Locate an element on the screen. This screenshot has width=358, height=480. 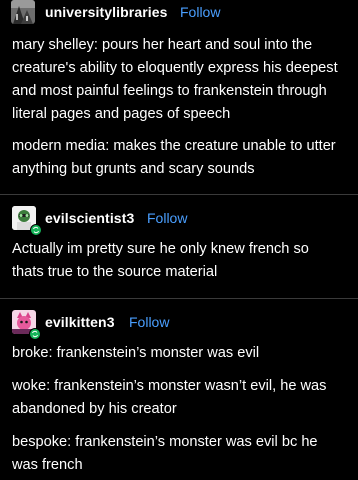
building-photo-icon is located at coordinates (23, 12).